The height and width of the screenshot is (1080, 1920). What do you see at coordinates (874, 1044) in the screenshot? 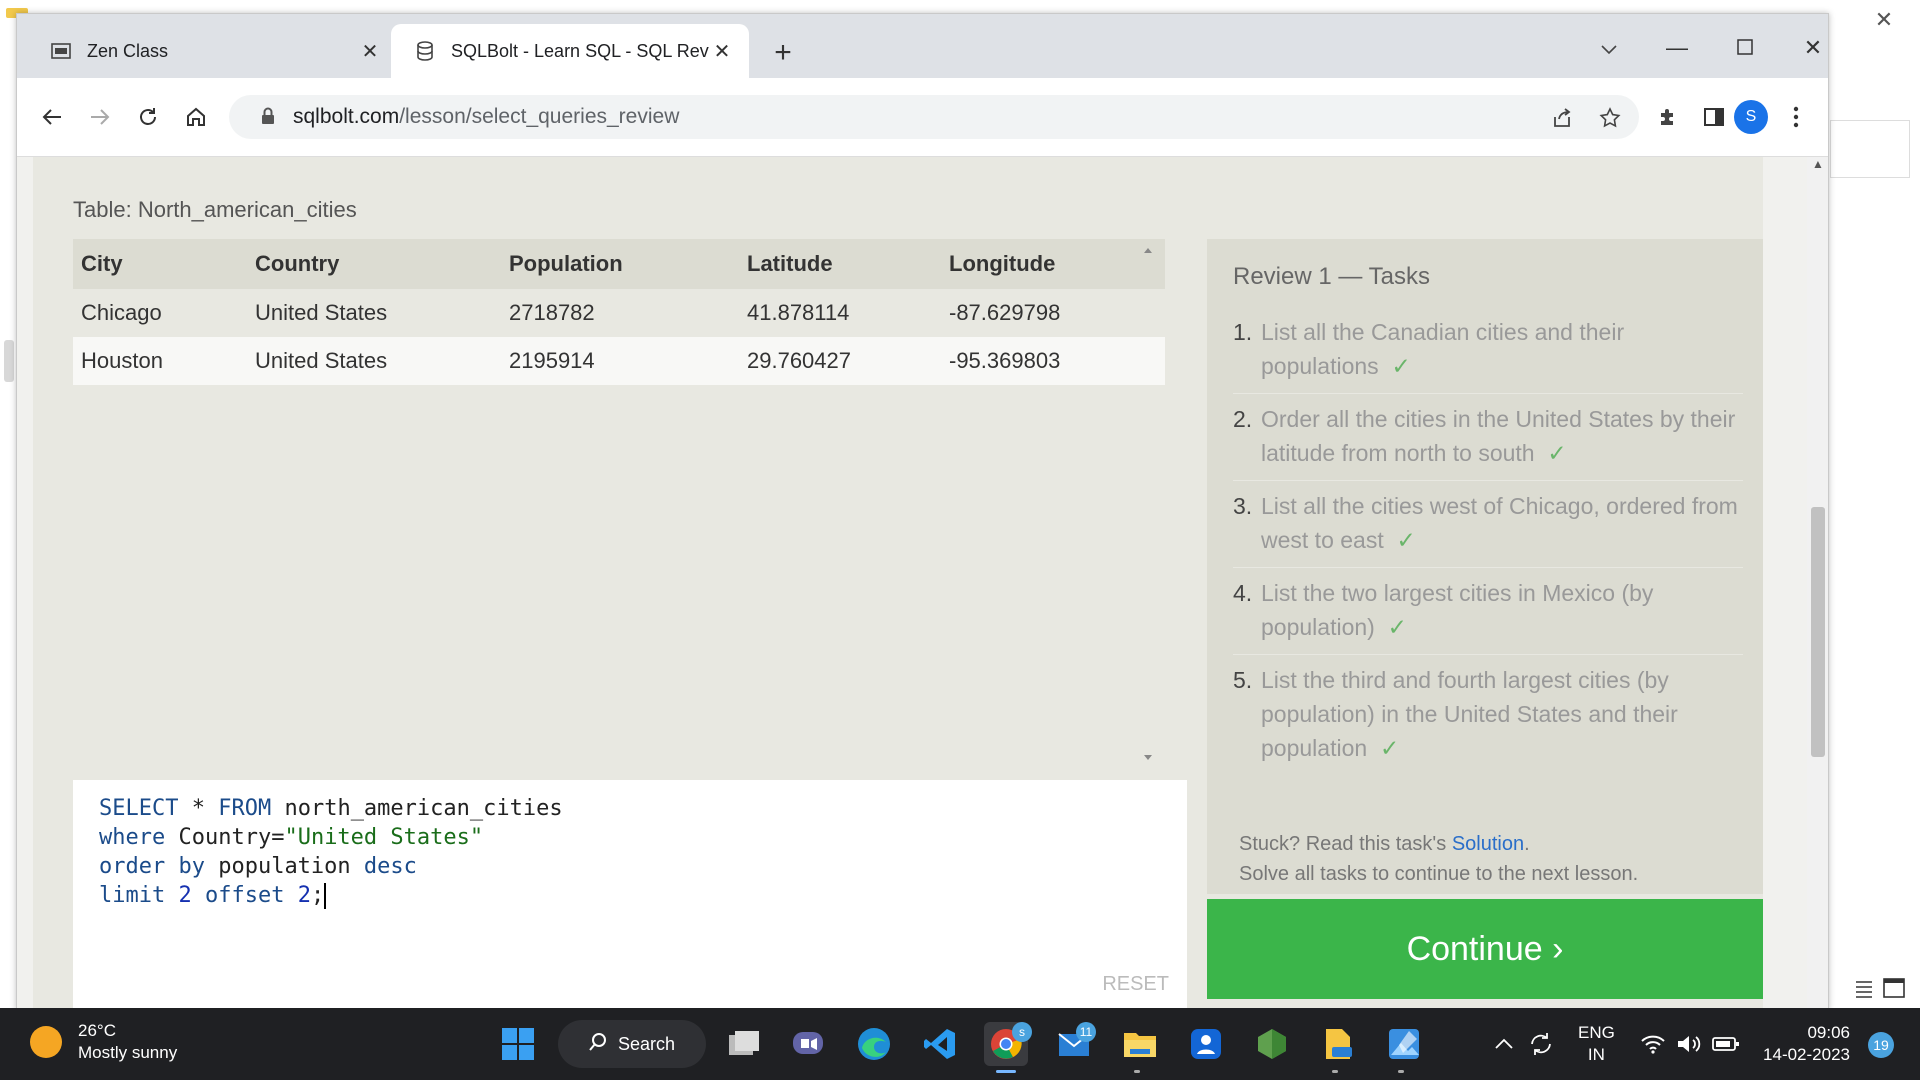
I see `edge-browser-icon` at bounding box center [874, 1044].